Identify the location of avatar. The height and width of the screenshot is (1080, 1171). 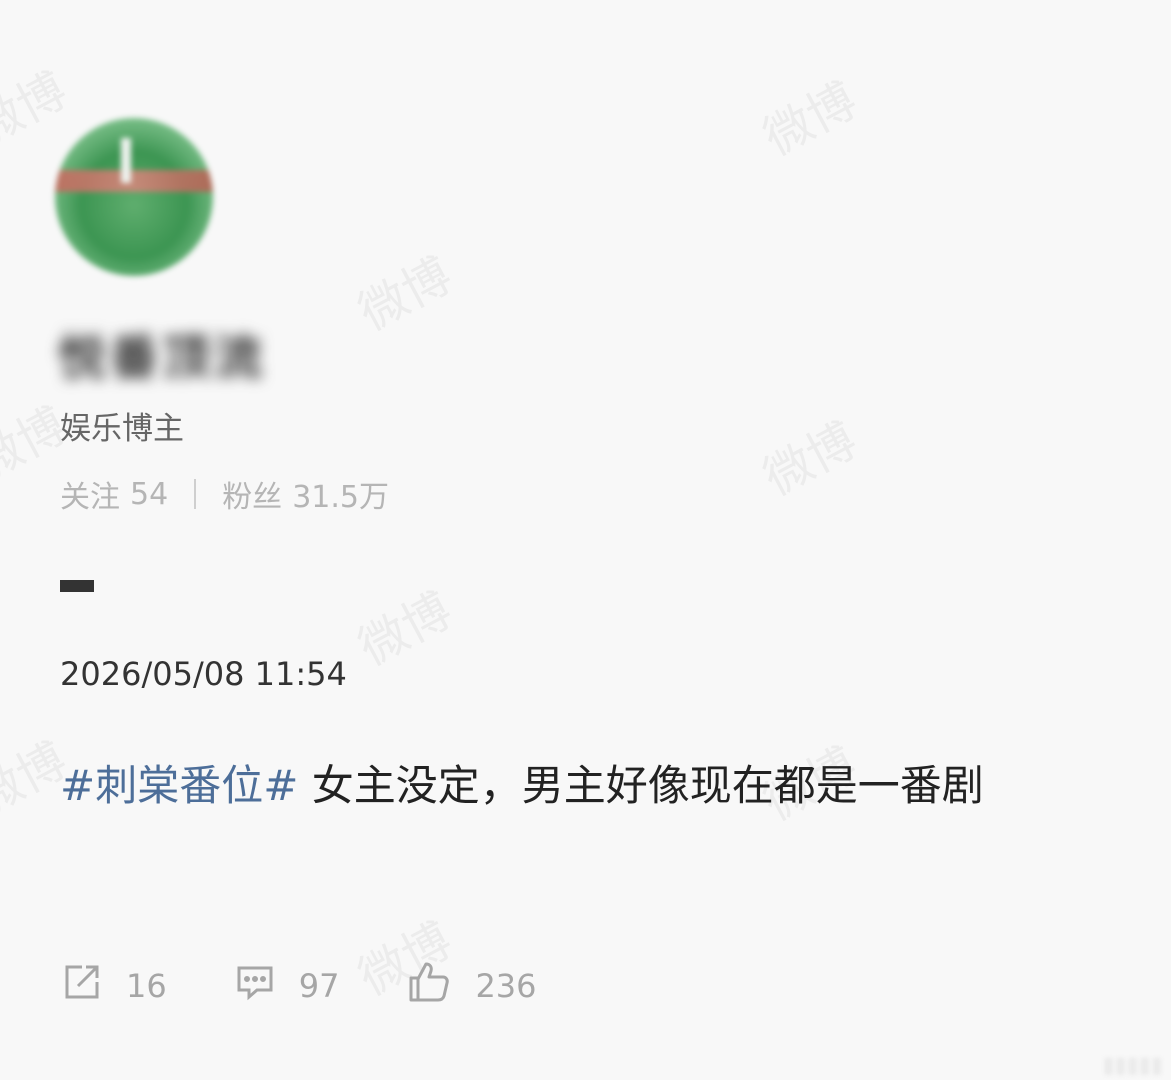
(134, 197).